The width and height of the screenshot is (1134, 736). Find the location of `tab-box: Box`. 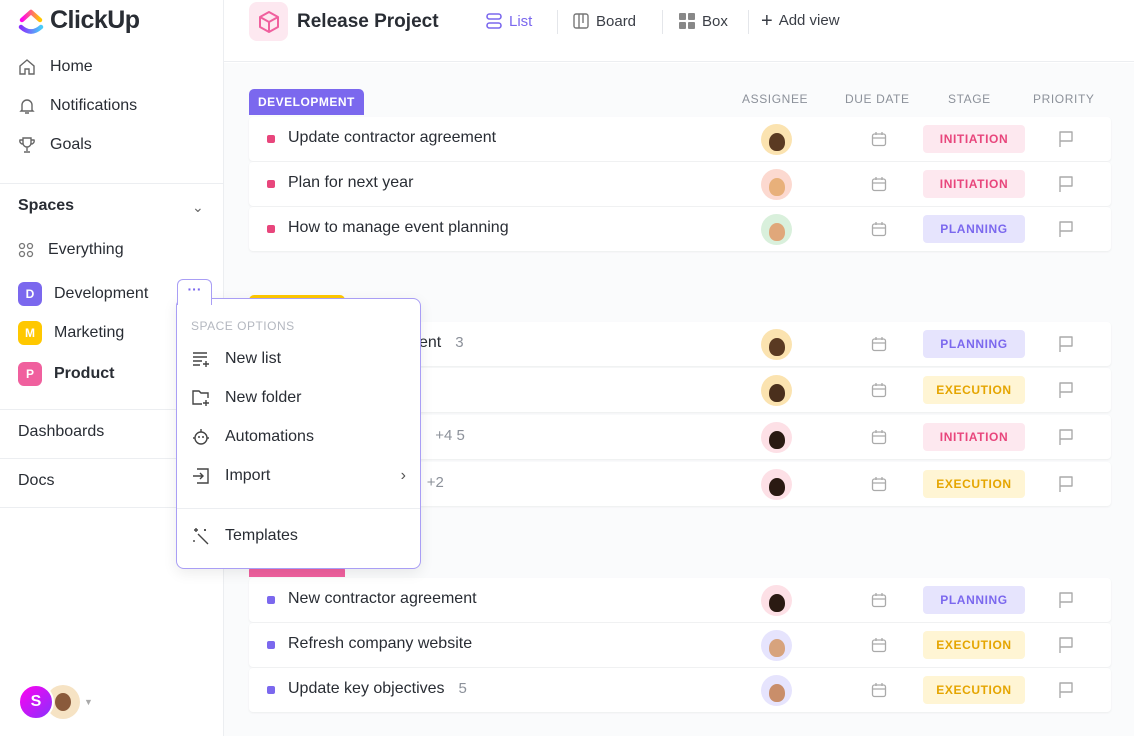

tab-box: Box is located at coordinates (703, 21).